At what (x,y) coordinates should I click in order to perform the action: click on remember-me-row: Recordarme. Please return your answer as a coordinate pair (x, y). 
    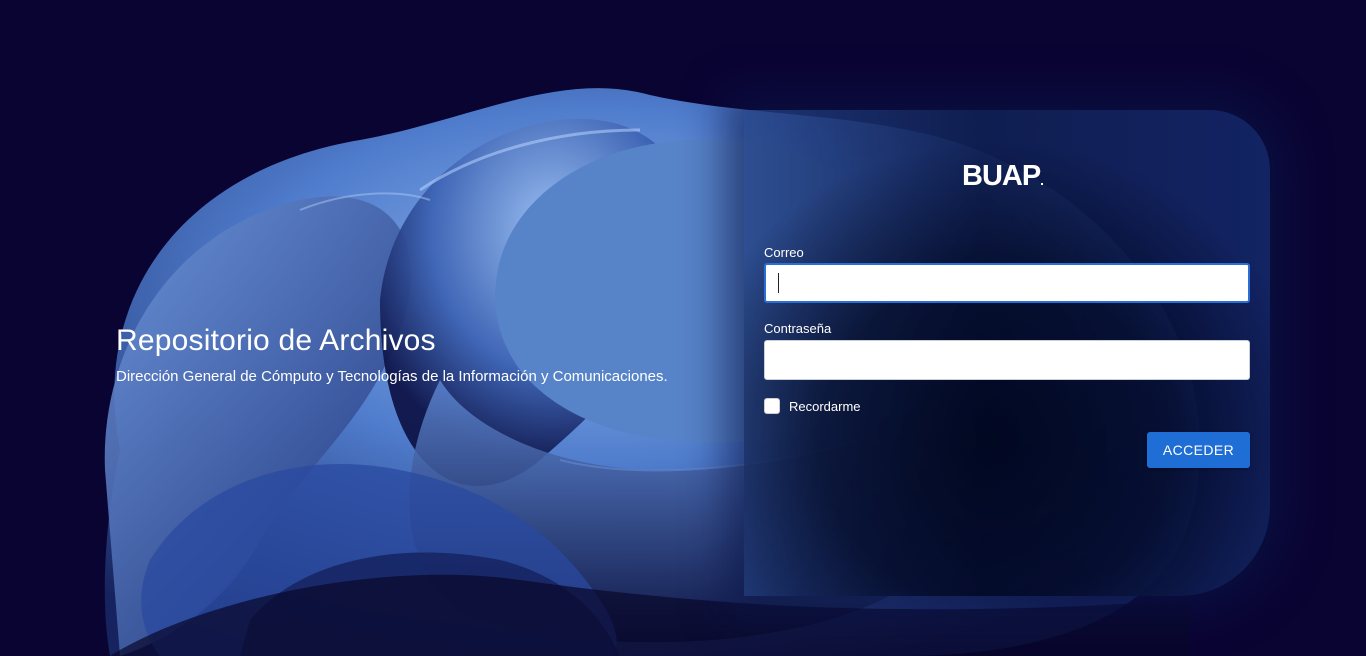
    Looking at the image, I should click on (812, 406).